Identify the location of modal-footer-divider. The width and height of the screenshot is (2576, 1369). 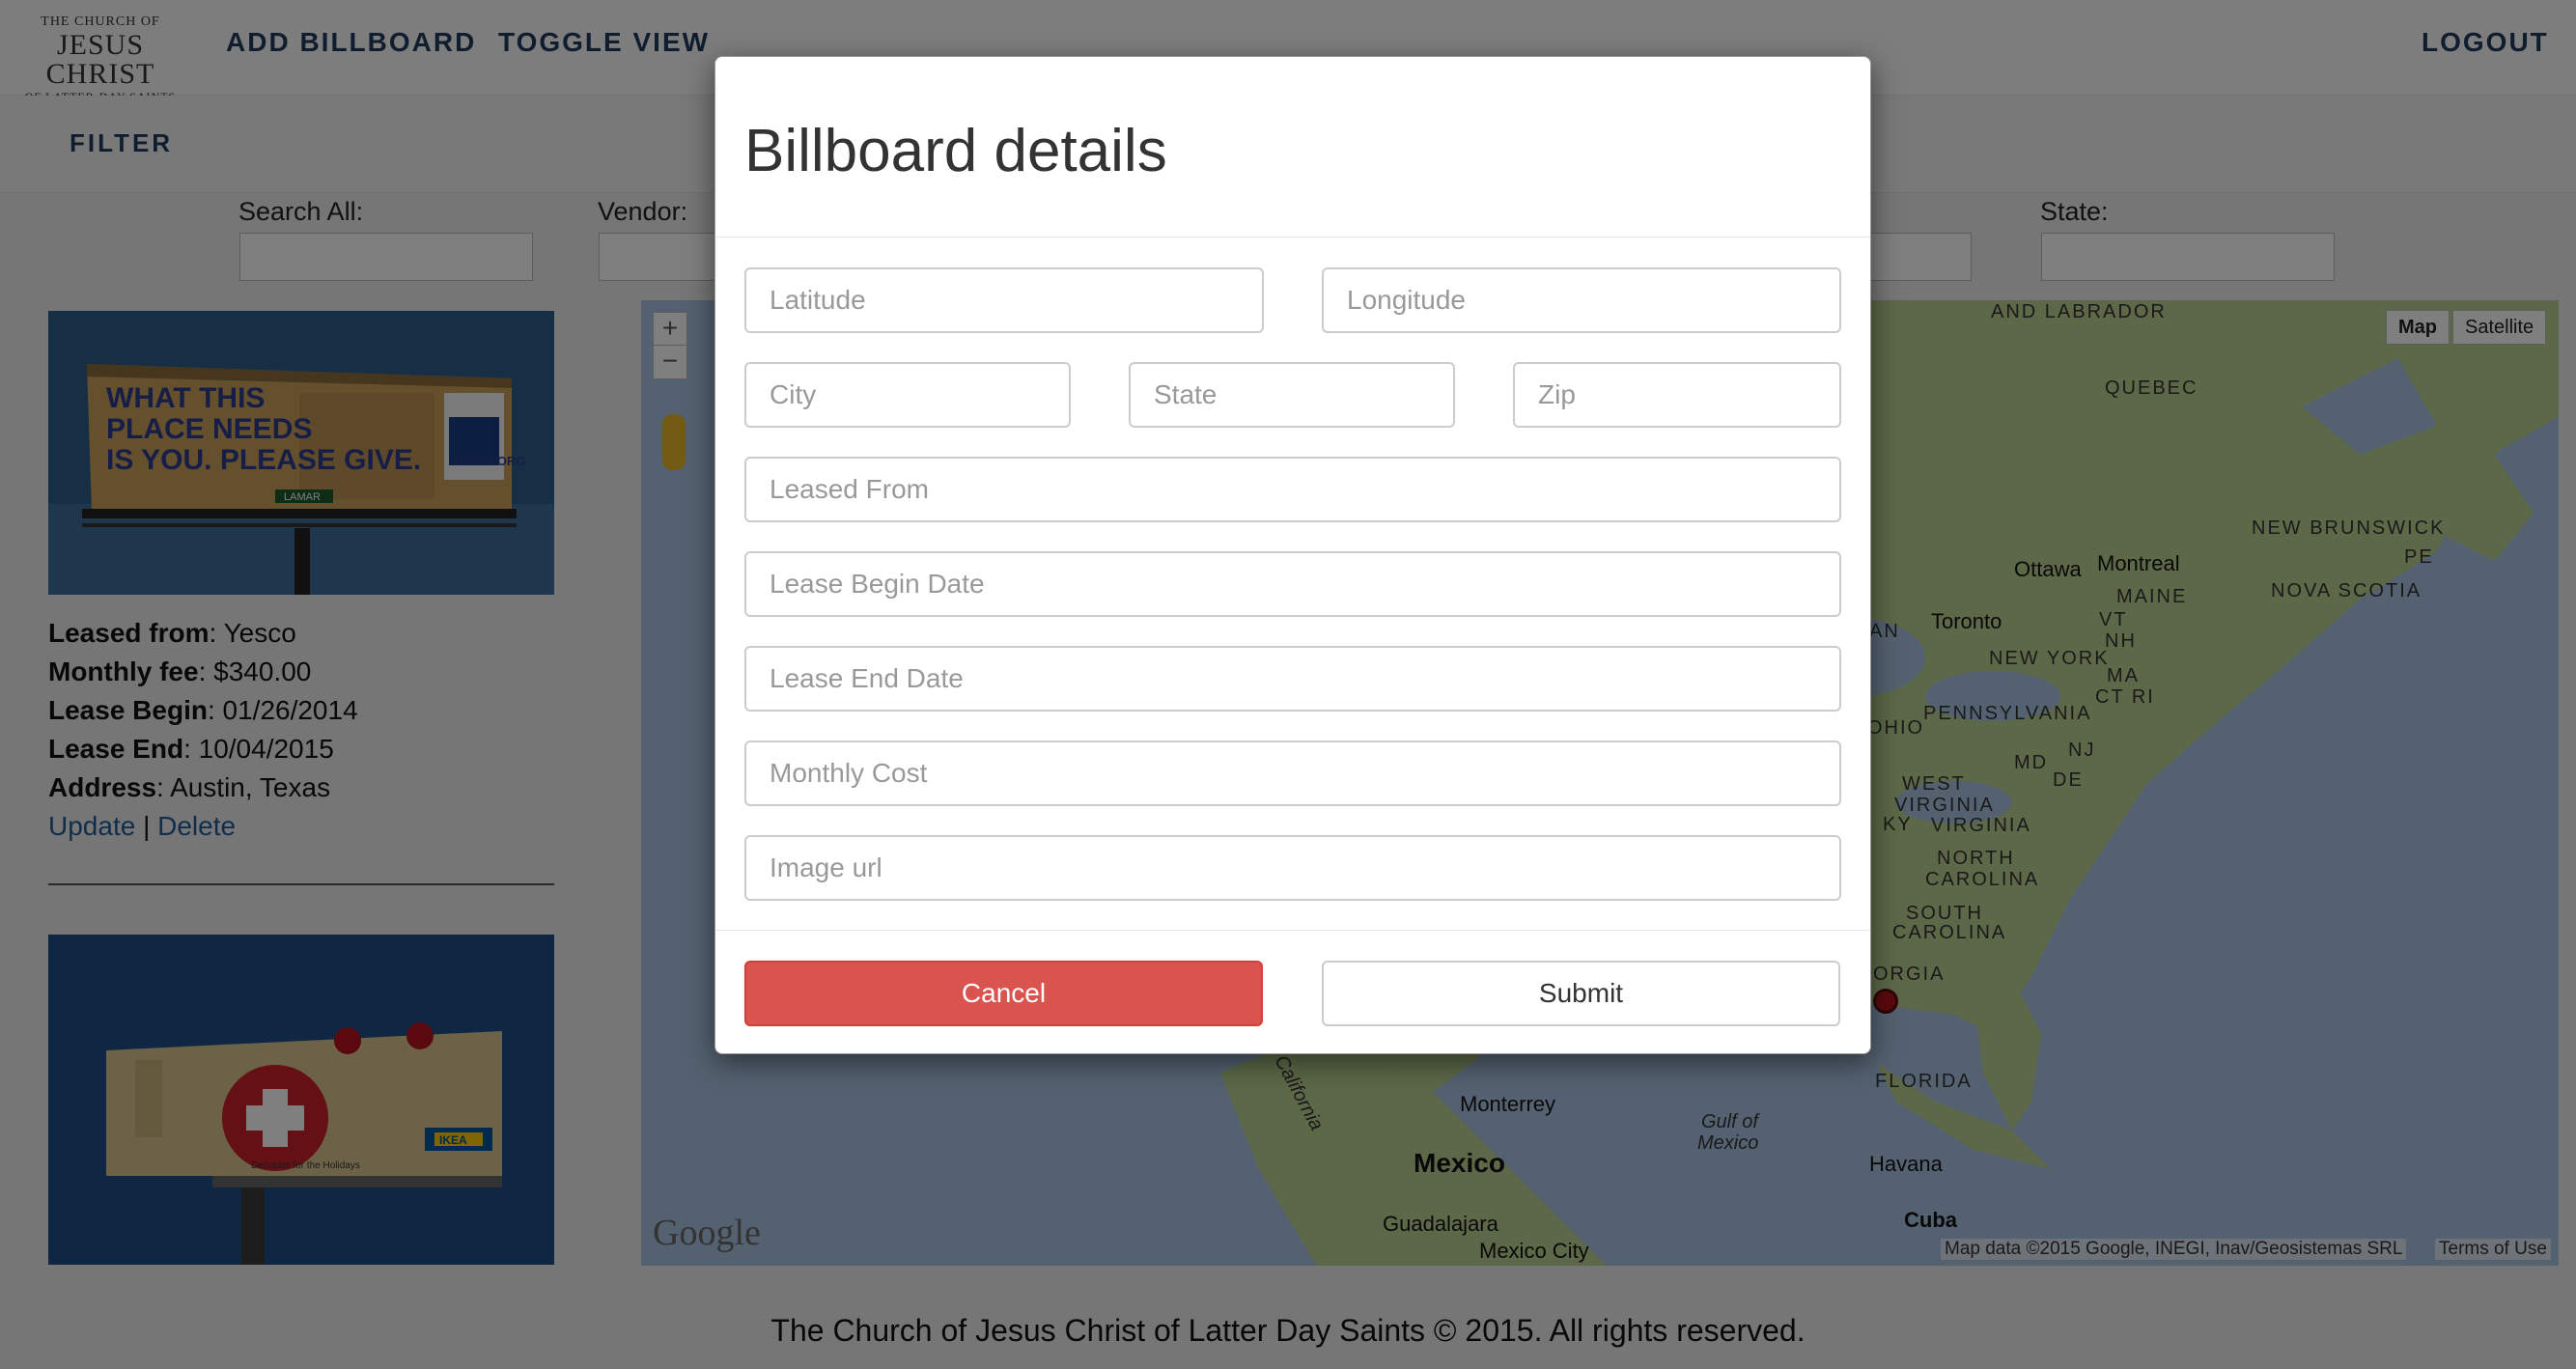
(1293, 931).